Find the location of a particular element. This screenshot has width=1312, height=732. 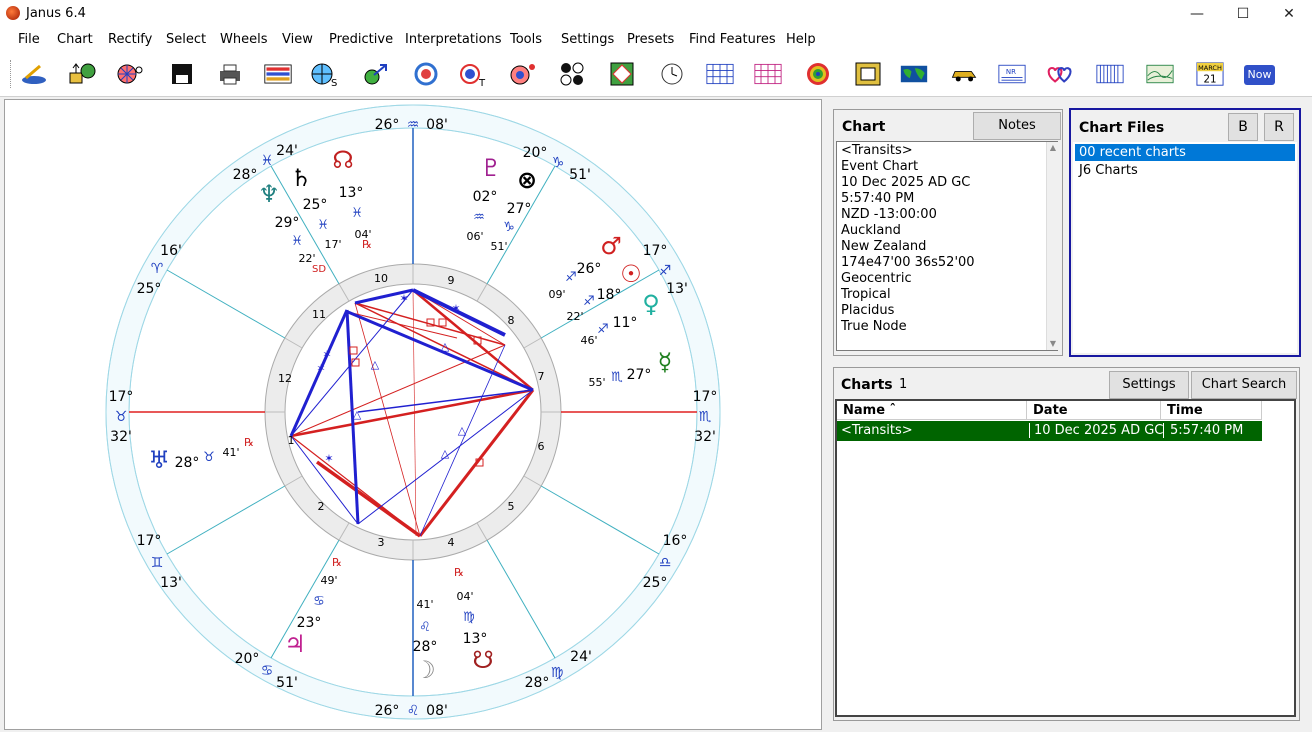

chart-detail-line: Auckland is located at coordinates (871, 230).